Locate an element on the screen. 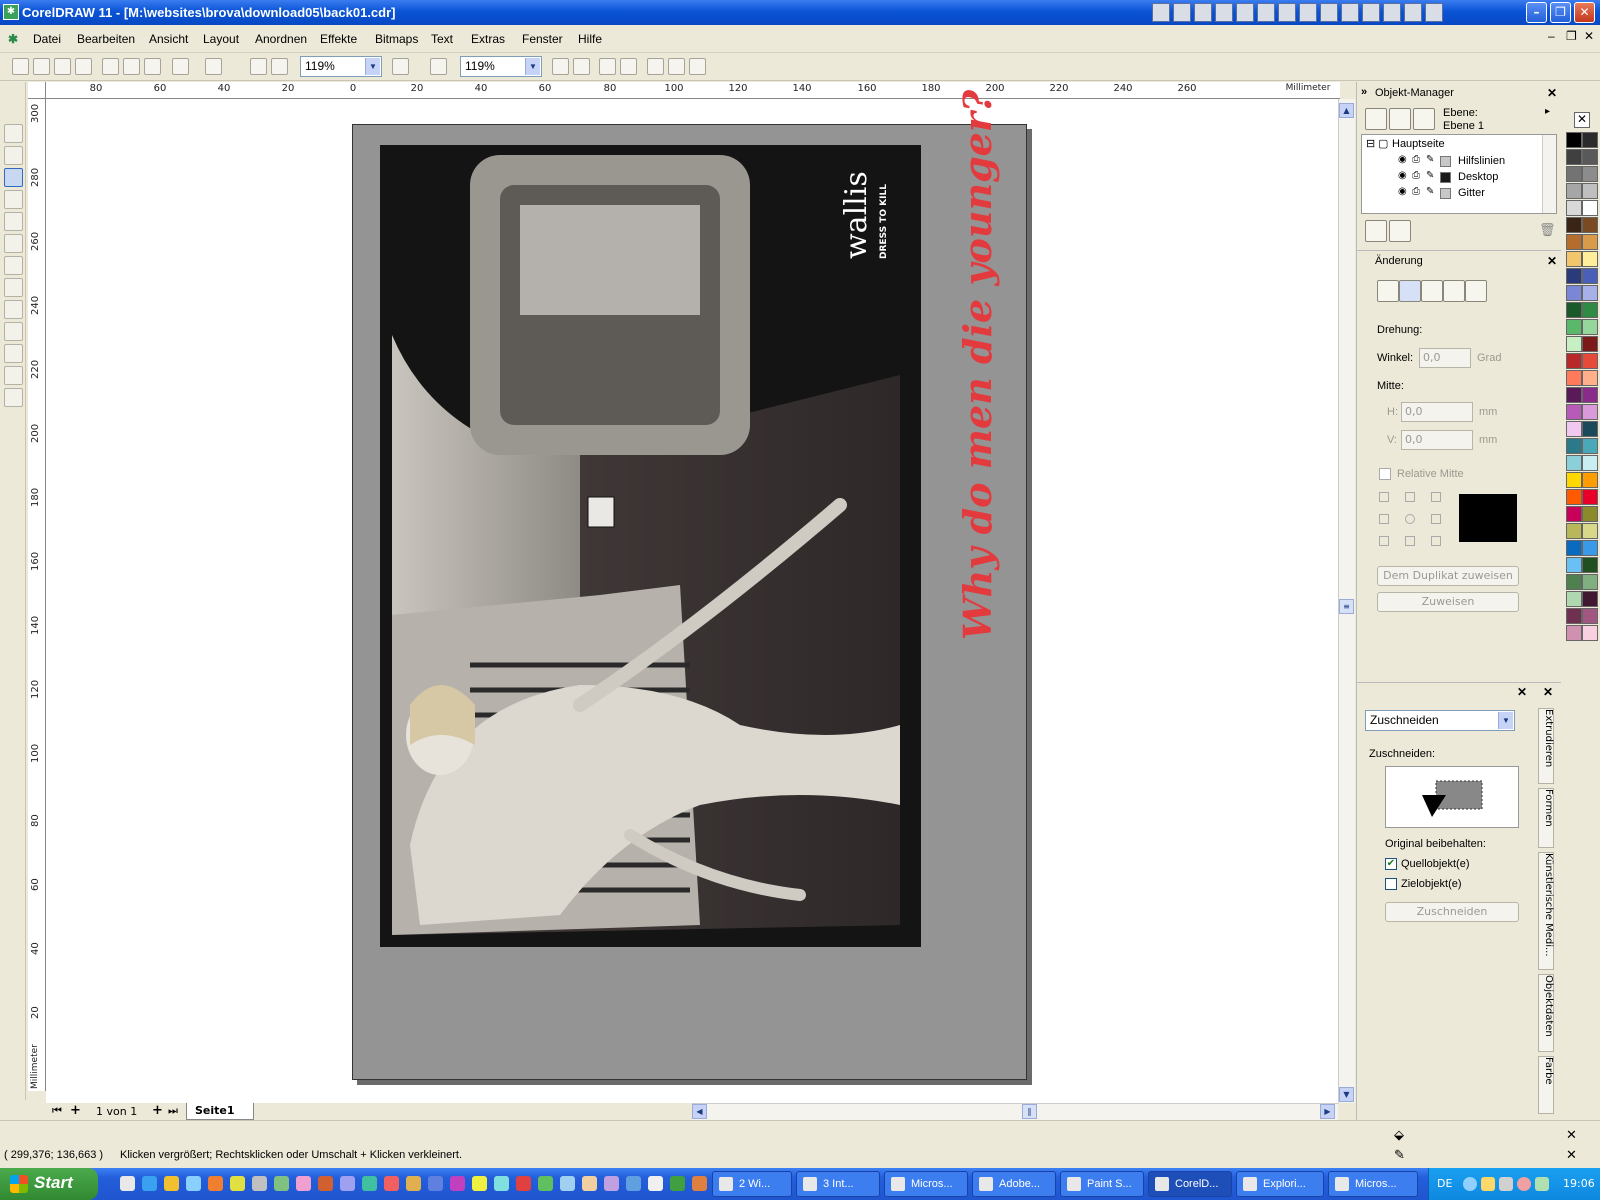  pick-tool-icon is located at coordinates (13, 133).